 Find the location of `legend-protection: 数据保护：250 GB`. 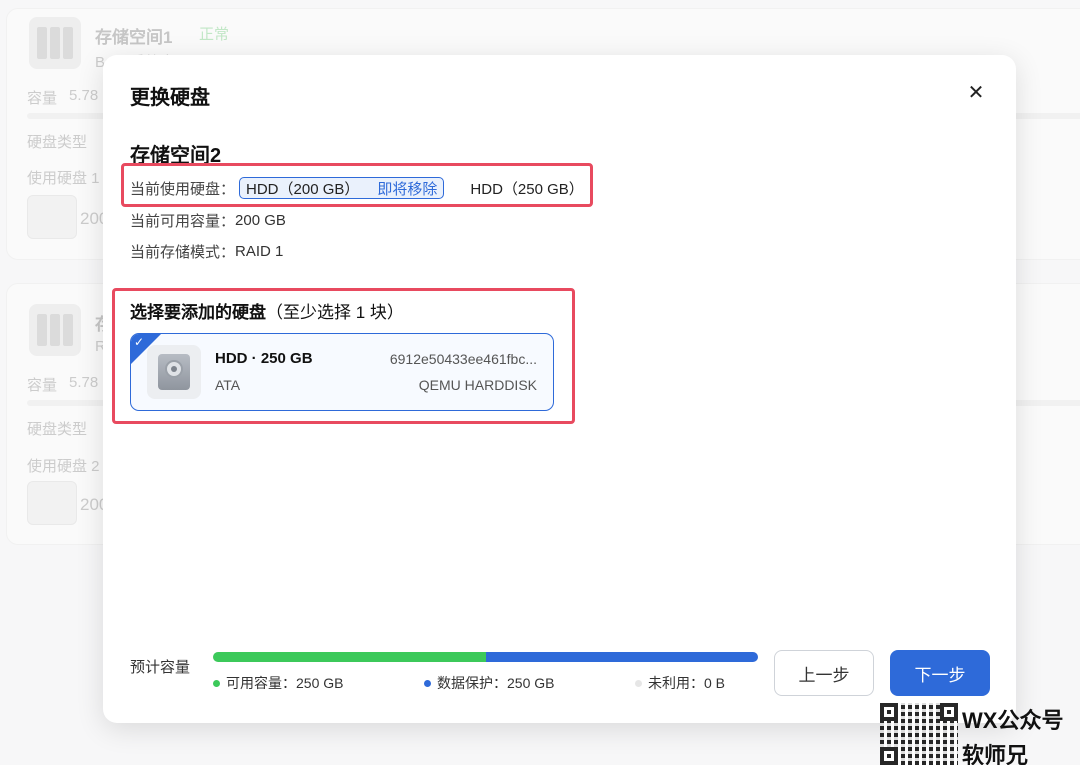

legend-protection: 数据保护：250 GB is located at coordinates (489, 683).